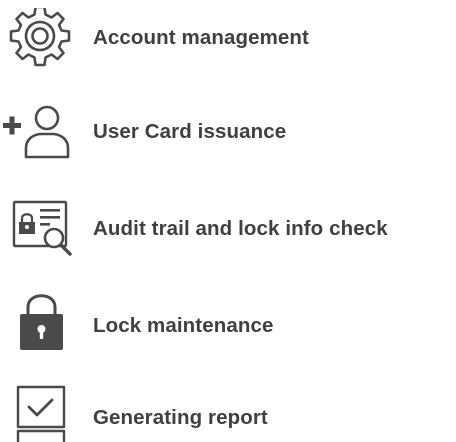 Image resolution: width=456 pixels, height=442 pixels. What do you see at coordinates (190, 131) in the screenshot?
I see `feature-label: User Card issuance` at bounding box center [190, 131].